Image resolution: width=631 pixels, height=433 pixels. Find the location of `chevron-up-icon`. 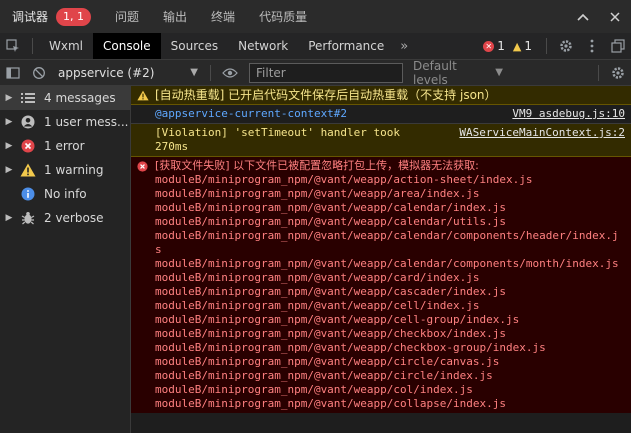

chevron-up-icon is located at coordinates (583, 16).